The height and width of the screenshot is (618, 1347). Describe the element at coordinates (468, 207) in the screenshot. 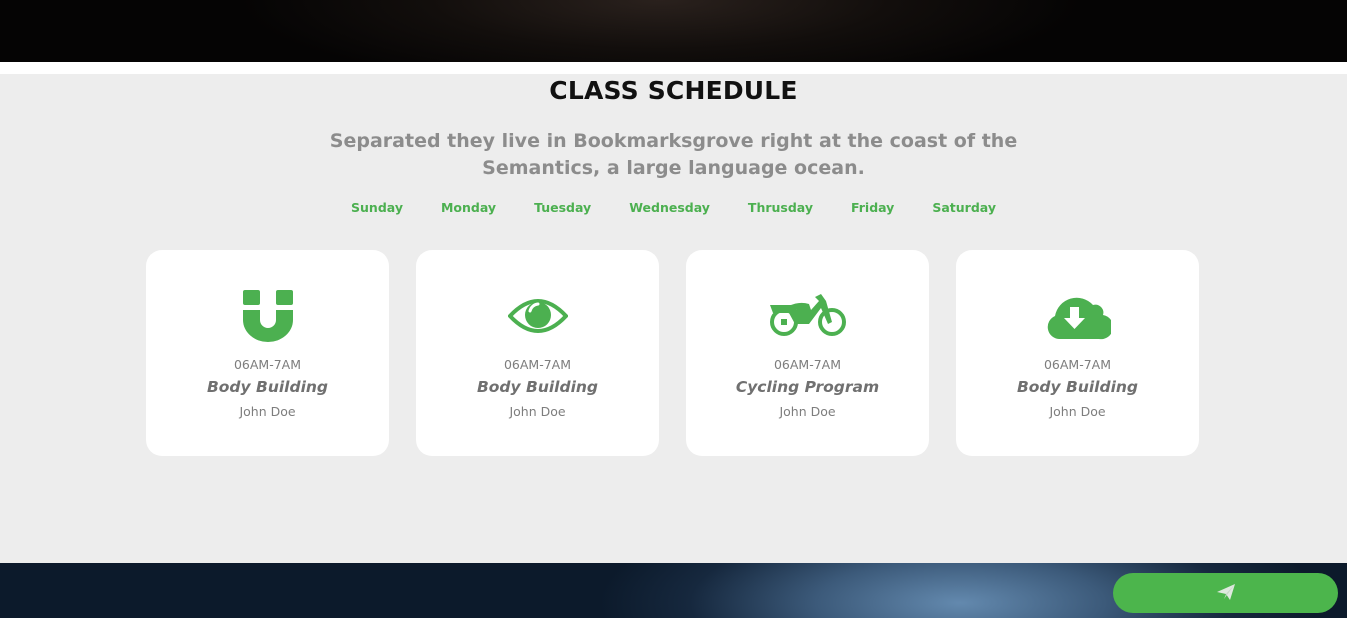

I see `tab-monday: Monday` at that location.